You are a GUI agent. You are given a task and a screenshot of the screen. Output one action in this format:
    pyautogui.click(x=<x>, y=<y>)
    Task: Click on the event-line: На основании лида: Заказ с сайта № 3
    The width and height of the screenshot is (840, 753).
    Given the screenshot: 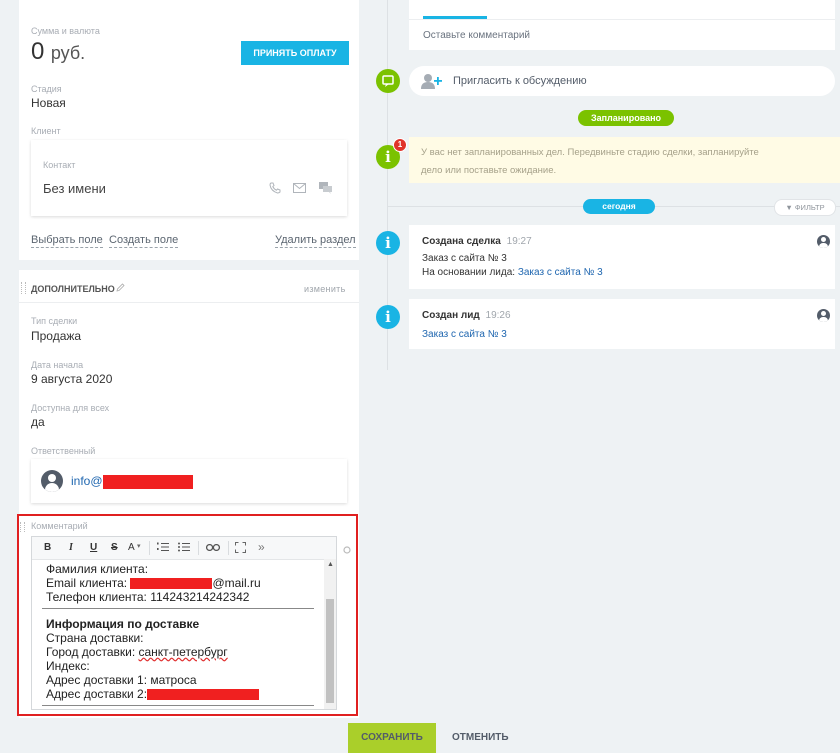 What is the action you would take?
    pyautogui.click(x=512, y=272)
    